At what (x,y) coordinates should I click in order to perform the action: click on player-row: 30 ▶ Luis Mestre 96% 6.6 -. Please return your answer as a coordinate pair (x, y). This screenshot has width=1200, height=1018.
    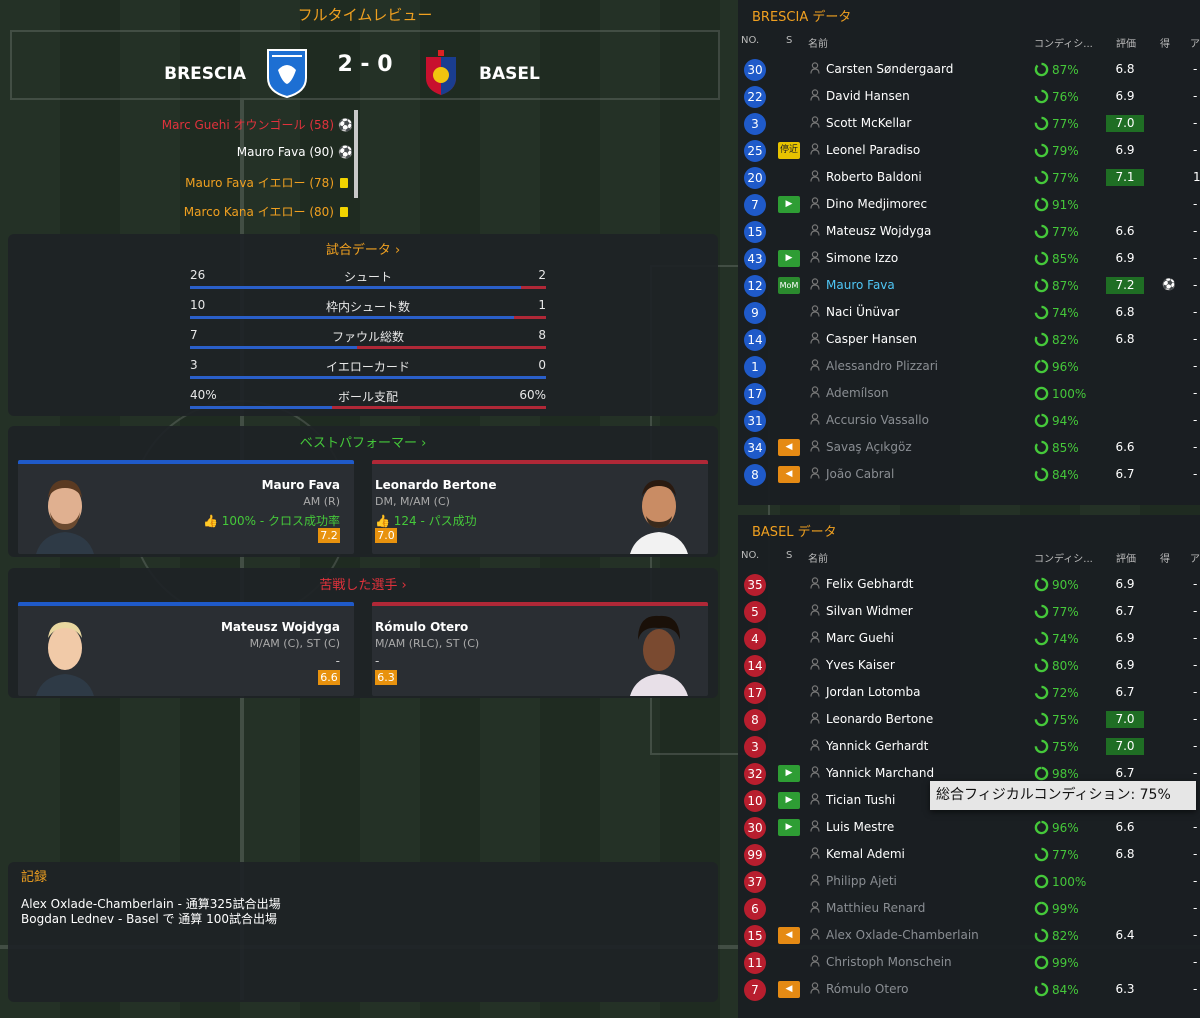
    Looking at the image, I should click on (969, 827).